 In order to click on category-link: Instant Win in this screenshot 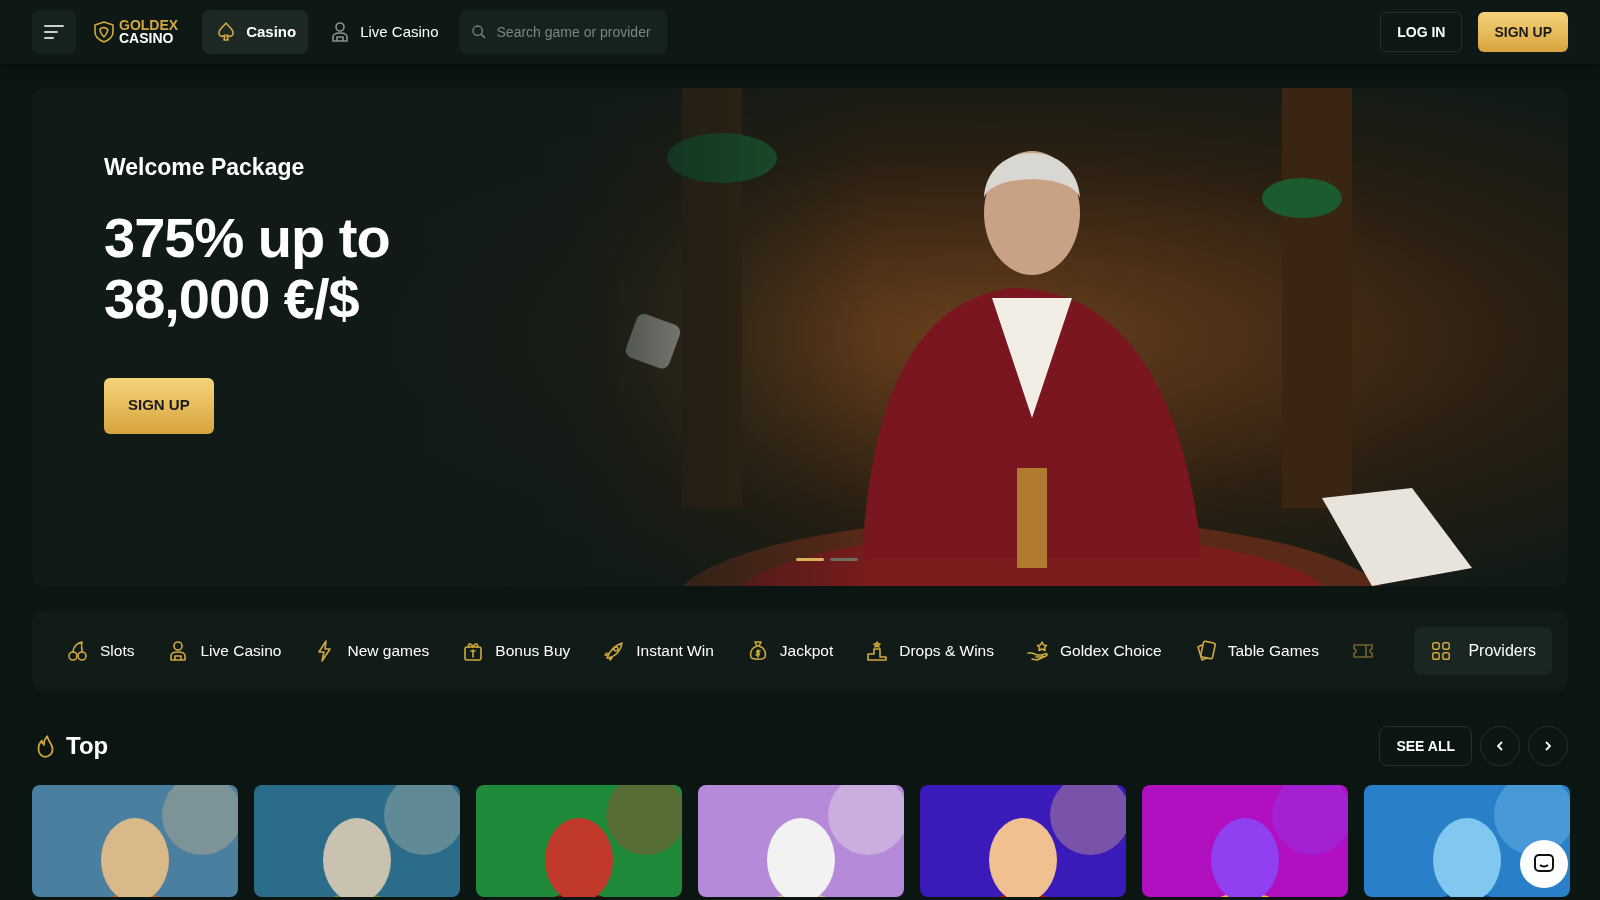, I will do `click(658, 651)`.